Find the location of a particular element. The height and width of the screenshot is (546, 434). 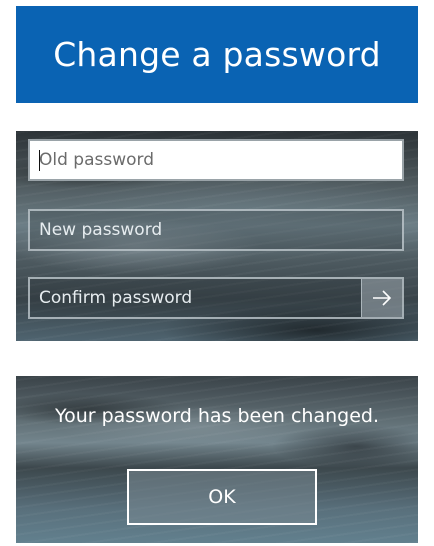

confirm-password-placeholder: Confirm password is located at coordinates (116, 298).